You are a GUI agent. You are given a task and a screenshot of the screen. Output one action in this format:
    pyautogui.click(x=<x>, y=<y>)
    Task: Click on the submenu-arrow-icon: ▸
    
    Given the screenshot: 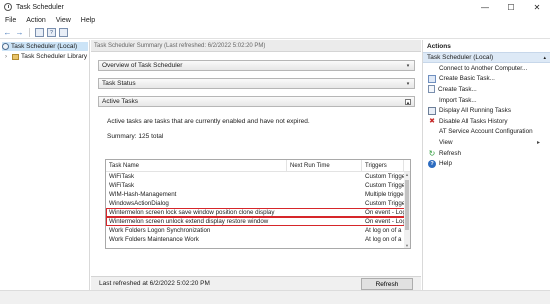 What is the action you would take?
    pyautogui.click(x=538, y=142)
    